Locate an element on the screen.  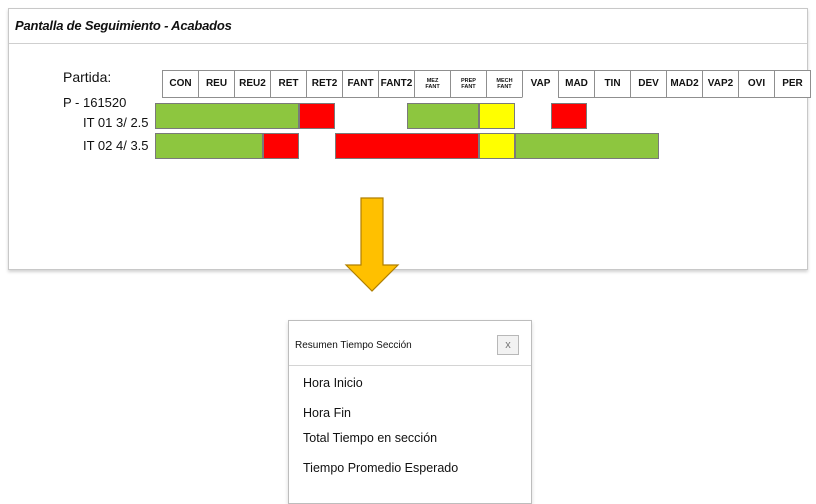
hora-fin-label: Hora Fin is located at coordinates (327, 413).